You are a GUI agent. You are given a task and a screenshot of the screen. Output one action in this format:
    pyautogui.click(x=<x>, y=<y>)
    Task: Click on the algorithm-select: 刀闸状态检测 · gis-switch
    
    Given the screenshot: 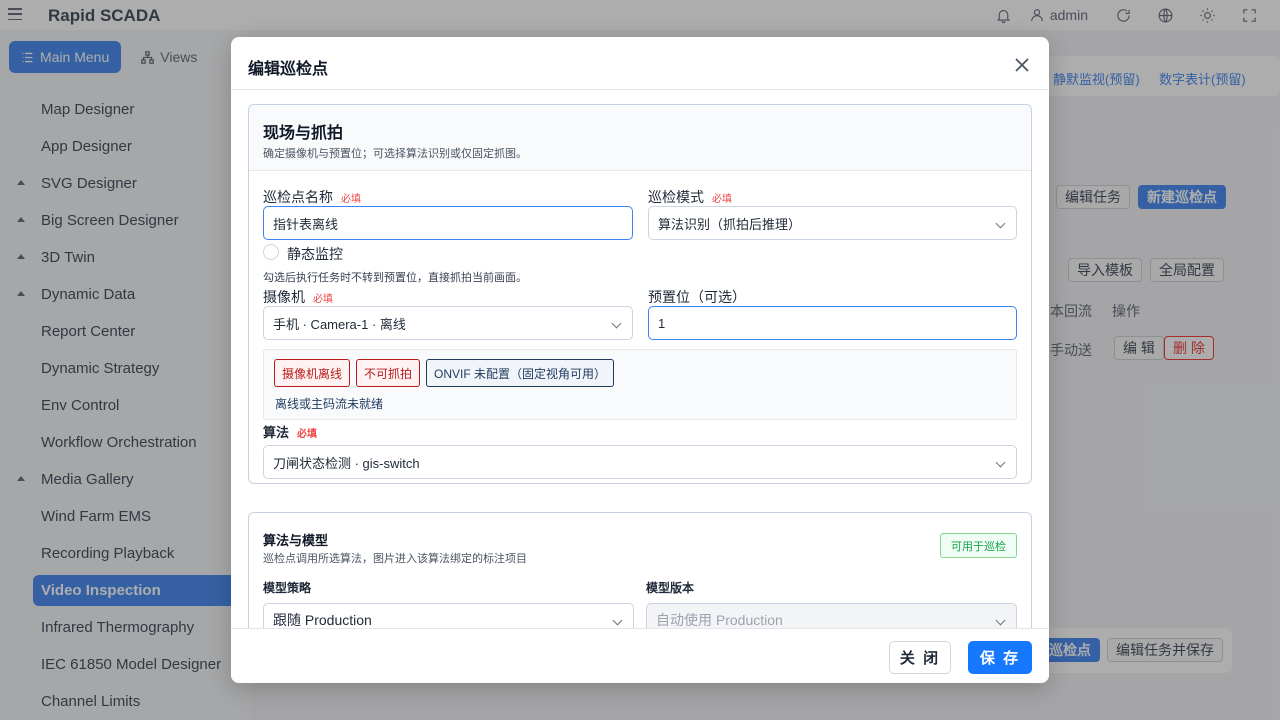 What is the action you would take?
    pyautogui.click(x=640, y=462)
    